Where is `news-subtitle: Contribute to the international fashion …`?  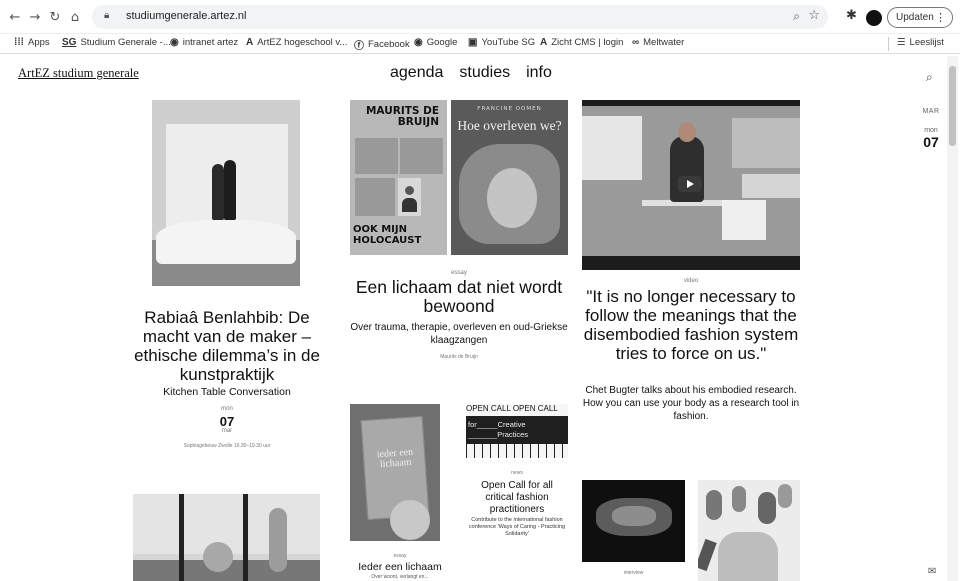
news-subtitle: Contribute to the international fashion … is located at coordinates (517, 527).